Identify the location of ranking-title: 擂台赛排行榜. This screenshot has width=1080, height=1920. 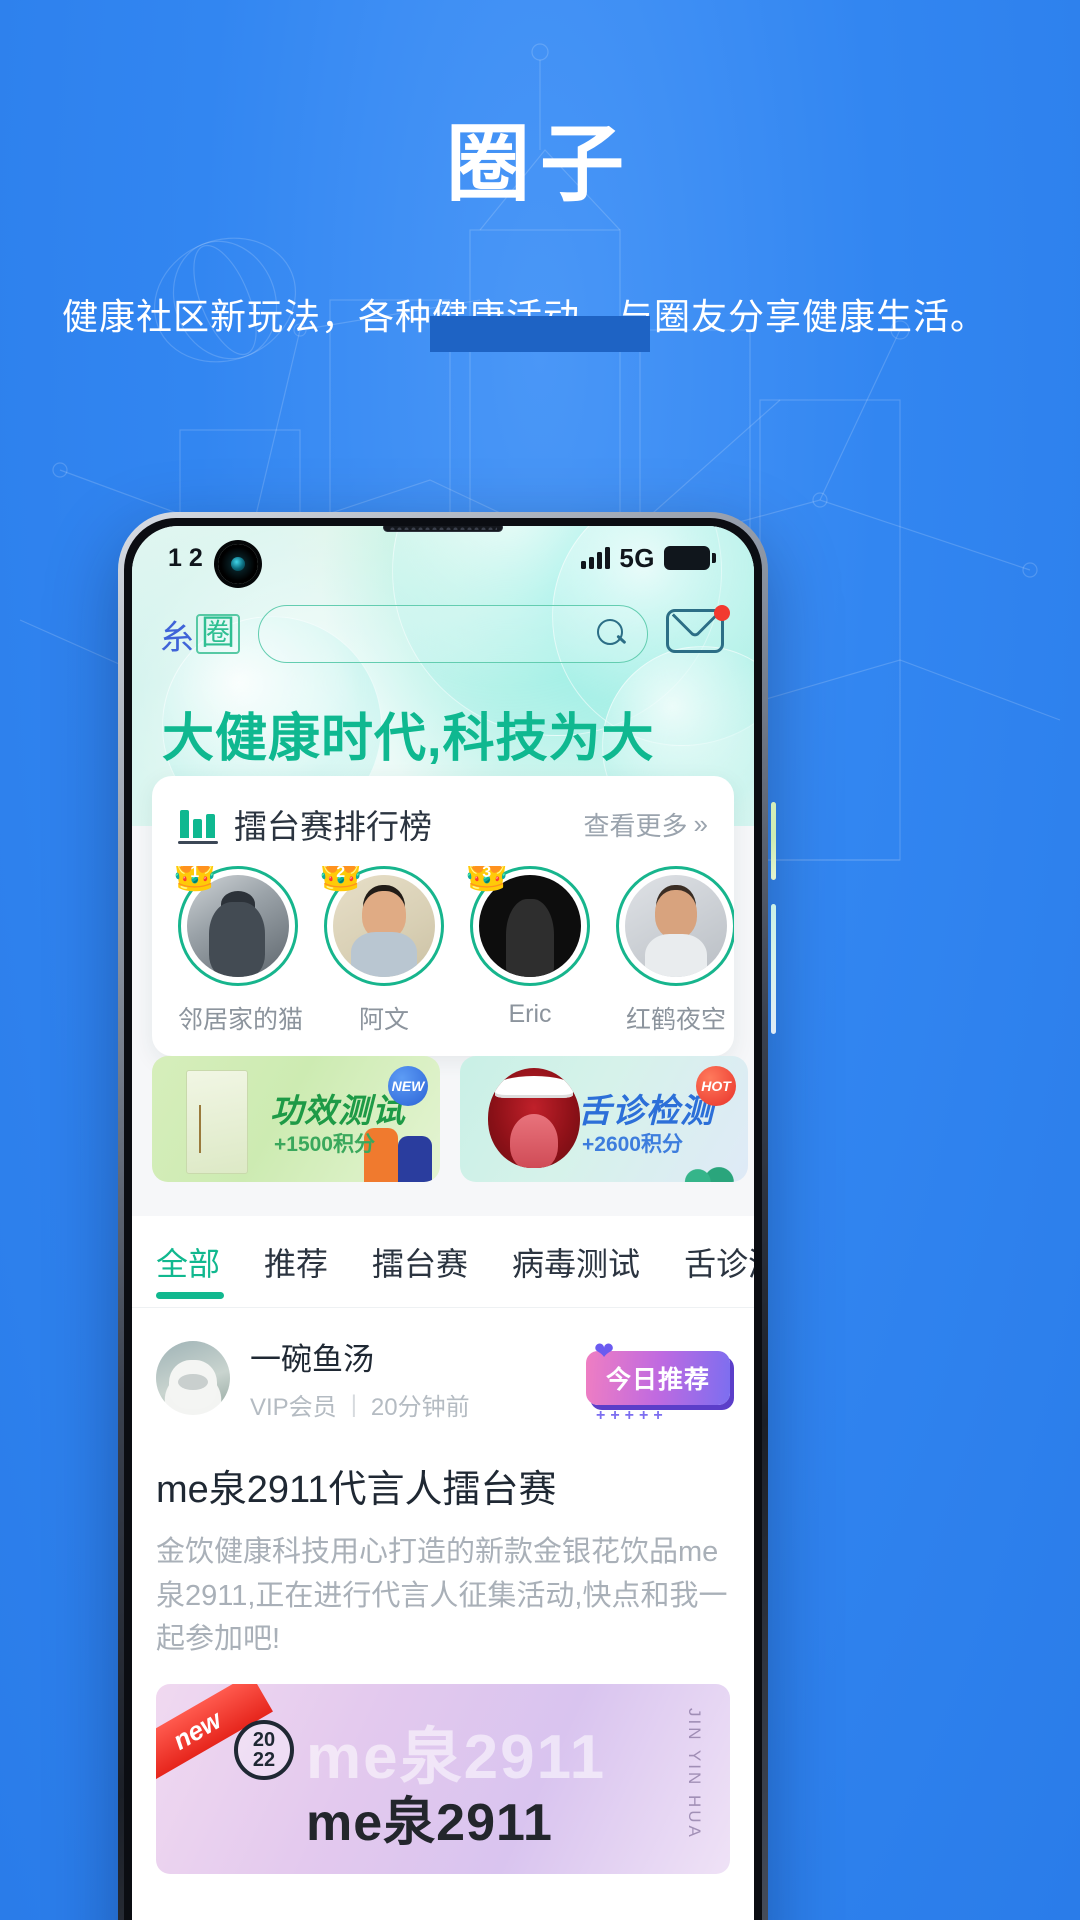
(333, 826).